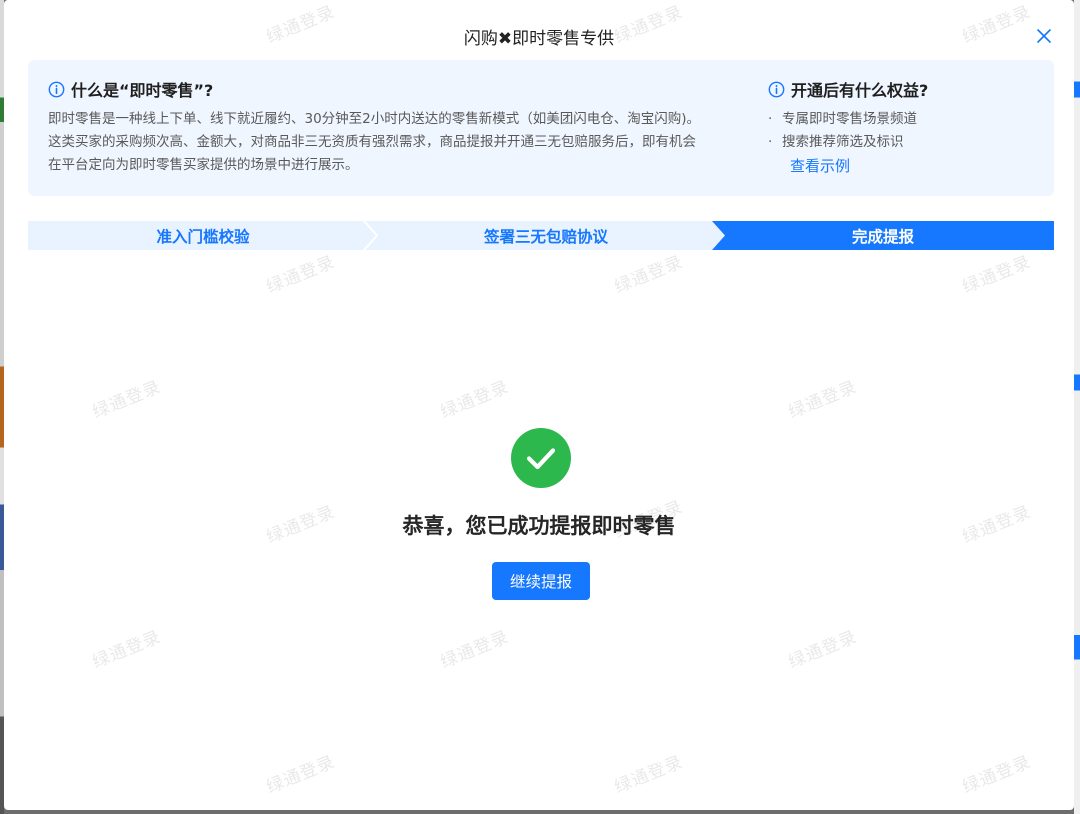  Describe the element at coordinates (1077, 407) in the screenshot. I see `background-page-right-edge` at that location.